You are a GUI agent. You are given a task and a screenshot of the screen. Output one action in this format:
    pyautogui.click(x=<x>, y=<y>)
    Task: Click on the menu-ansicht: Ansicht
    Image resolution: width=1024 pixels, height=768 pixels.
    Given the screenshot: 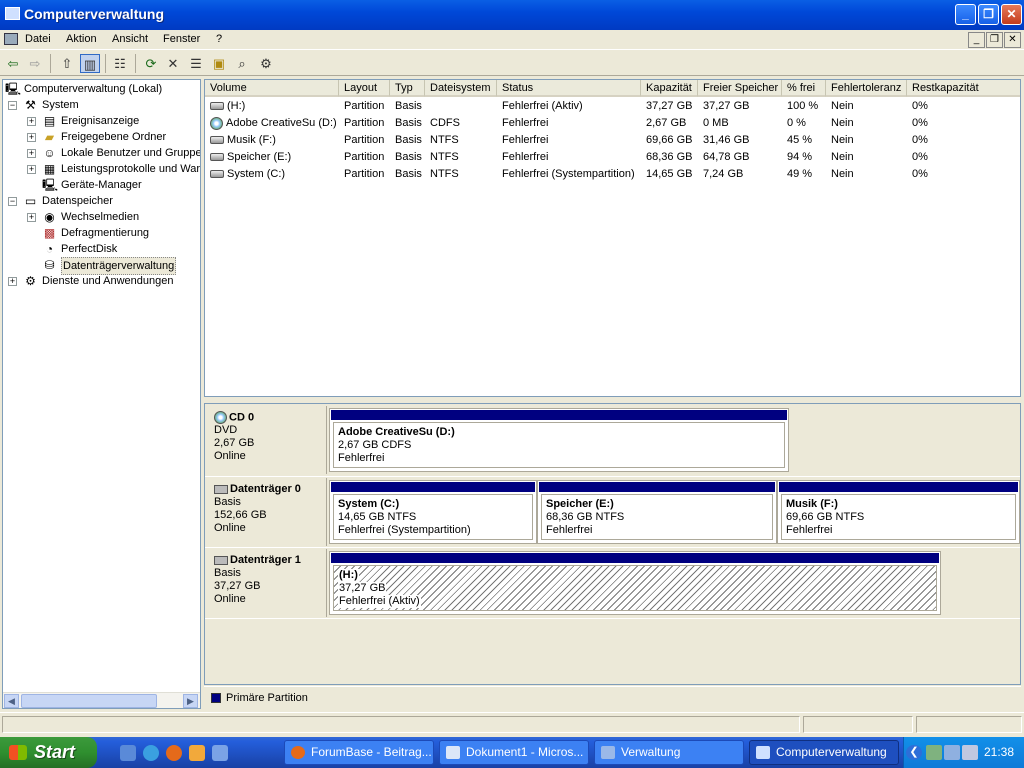 What is the action you would take?
    pyautogui.click(x=130, y=39)
    